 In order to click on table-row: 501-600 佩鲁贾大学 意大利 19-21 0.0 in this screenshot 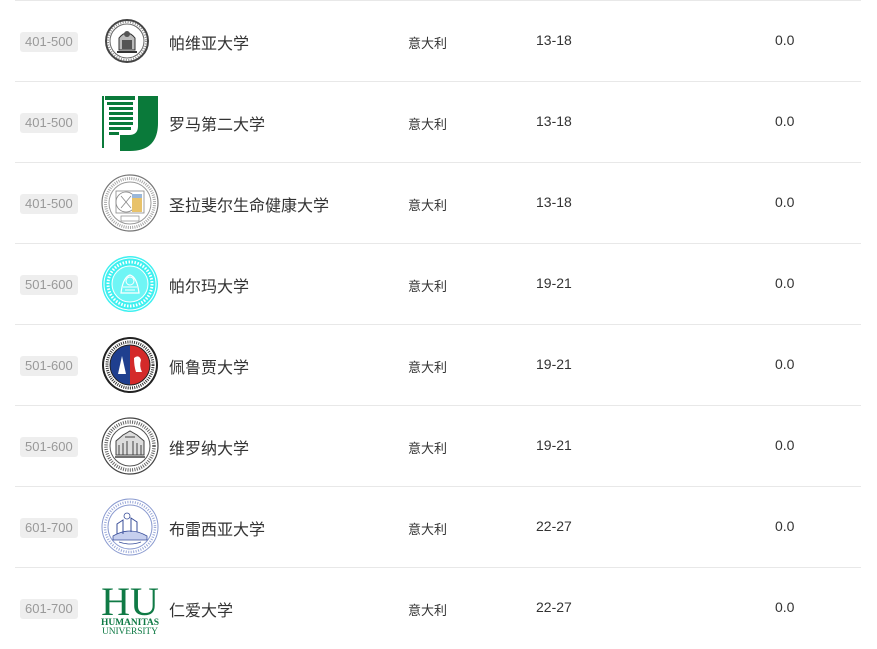, I will do `click(438, 364)`.